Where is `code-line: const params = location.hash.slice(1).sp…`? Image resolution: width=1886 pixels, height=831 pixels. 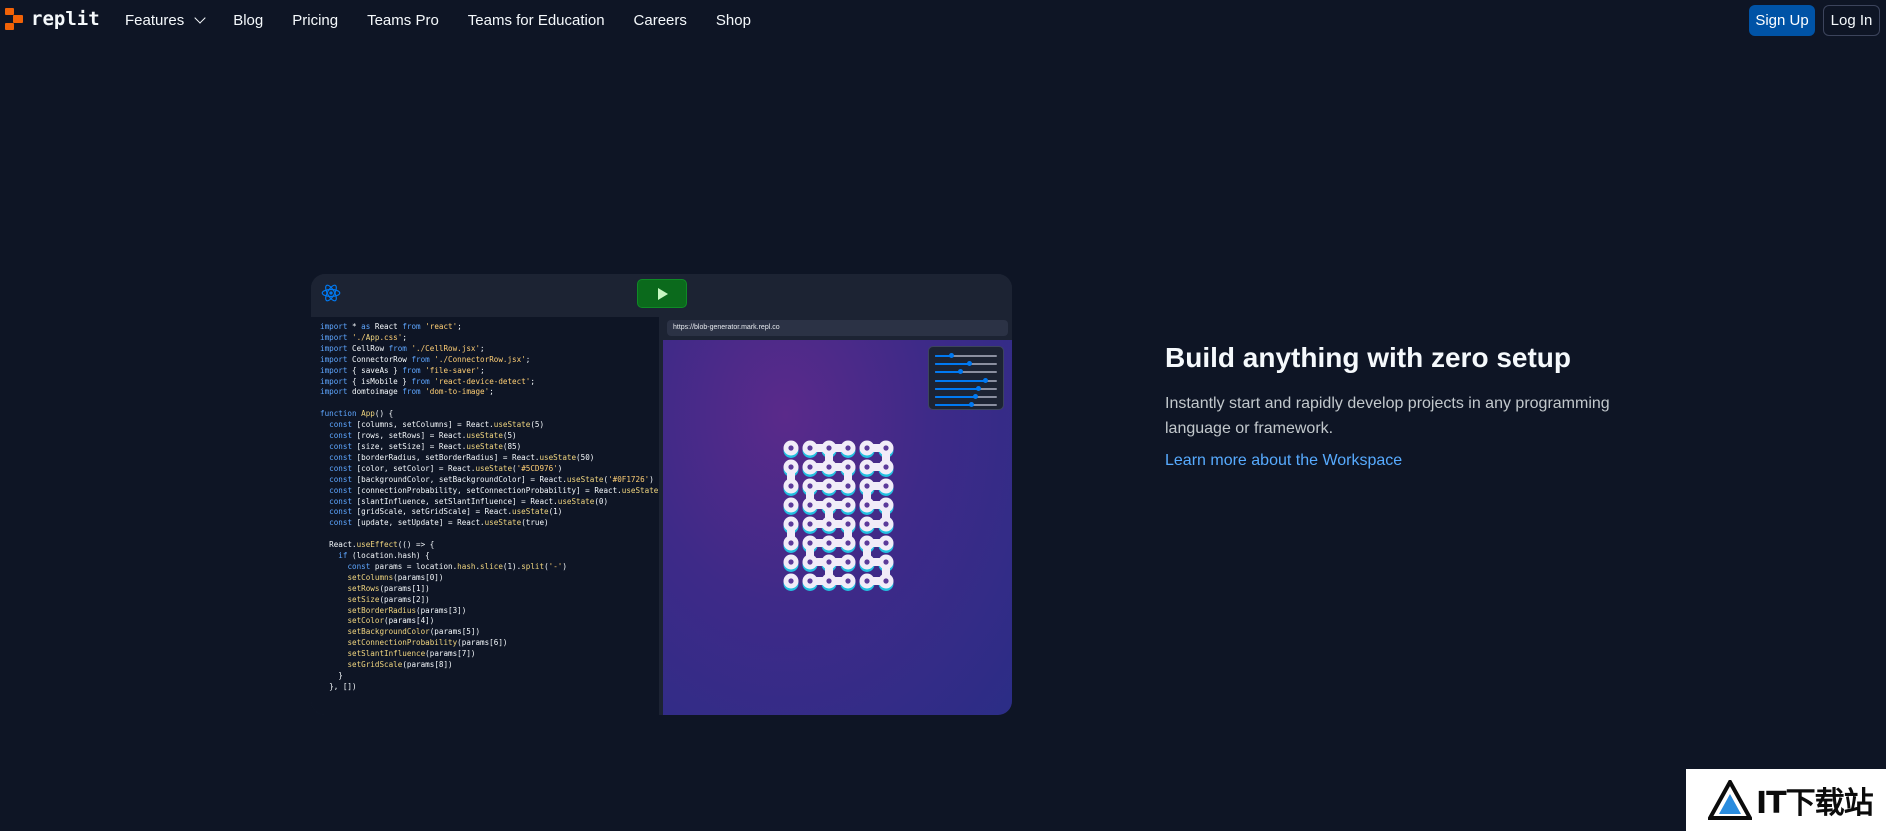
code-line: const params = location.hash.slice(1).sp… is located at coordinates (457, 566).